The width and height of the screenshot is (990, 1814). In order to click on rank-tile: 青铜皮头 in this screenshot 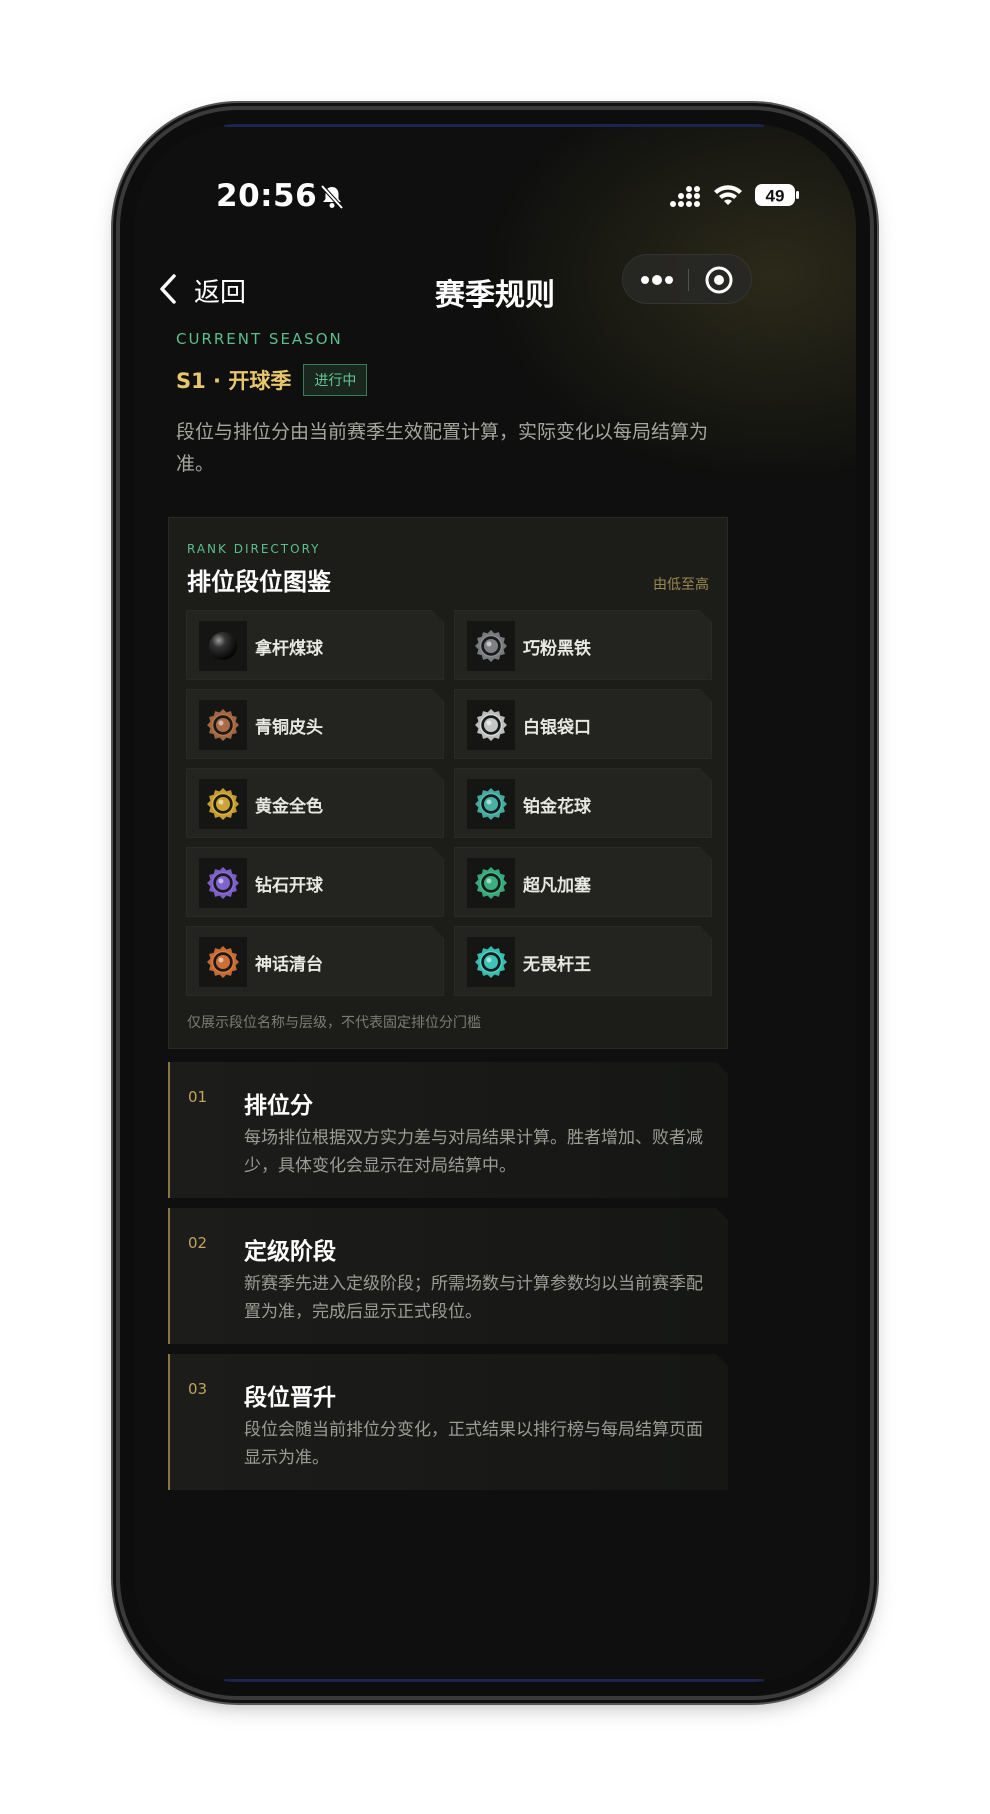, I will do `click(315, 724)`.